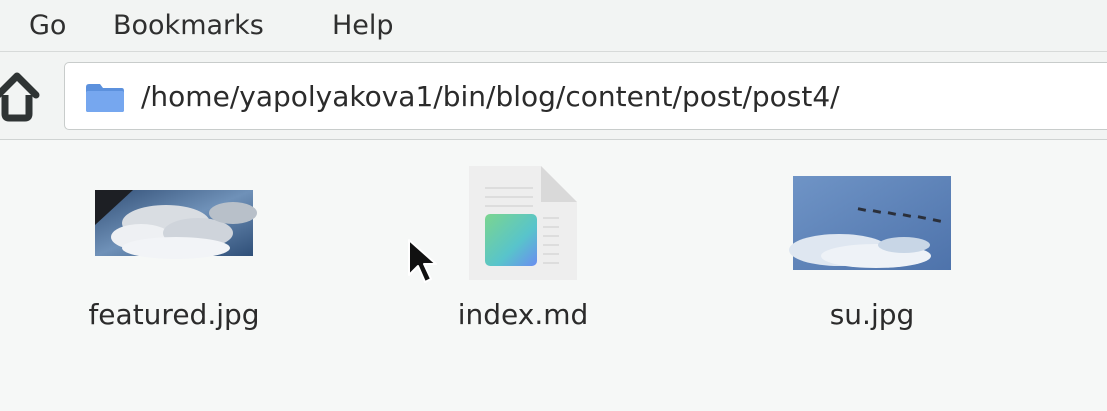  Describe the element at coordinates (47, 26) in the screenshot. I see `menu-go: Go` at that location.